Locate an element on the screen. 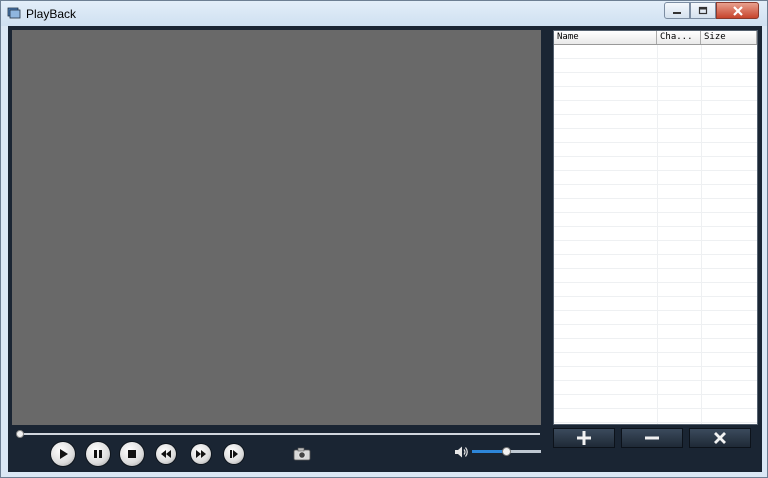 Image resolution: width=768 pixels, height=478 pixels. add-button is located at coordinates (584, 438).